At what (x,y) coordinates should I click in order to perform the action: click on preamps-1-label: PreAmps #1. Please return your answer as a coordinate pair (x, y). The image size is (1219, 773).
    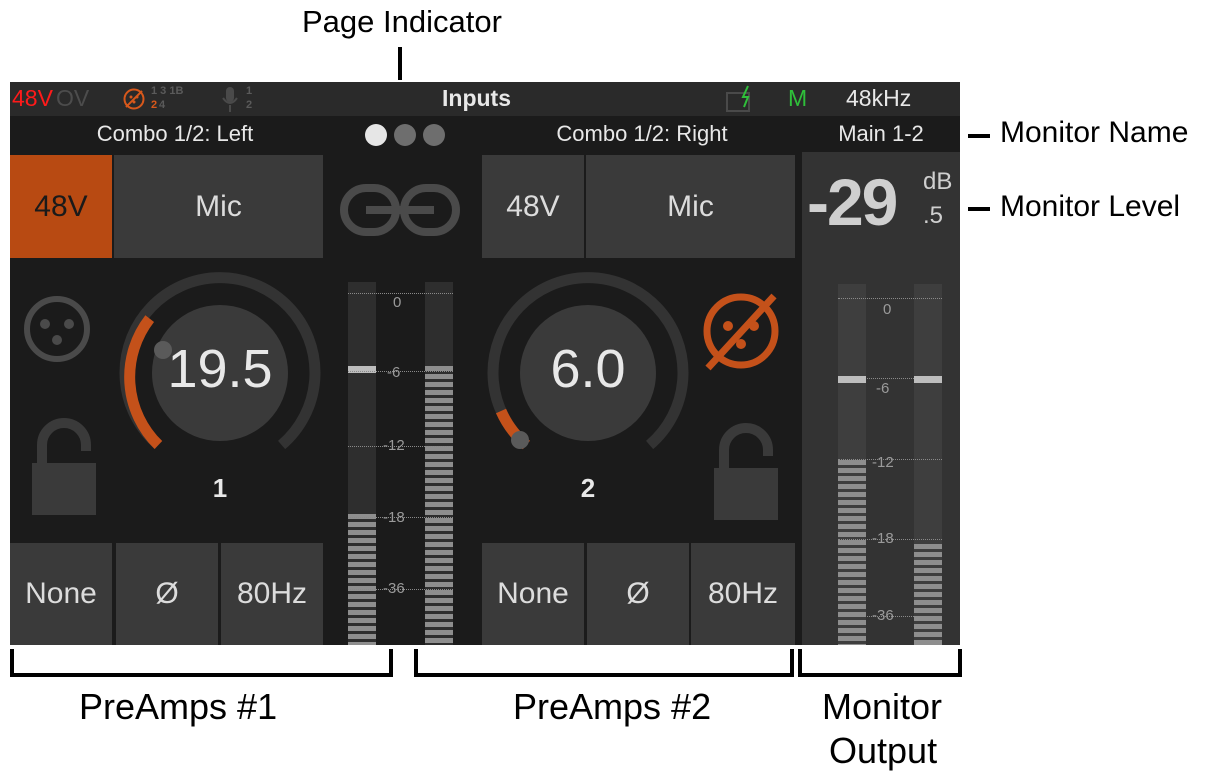
    Looking at the image, I should click on (178, 706).